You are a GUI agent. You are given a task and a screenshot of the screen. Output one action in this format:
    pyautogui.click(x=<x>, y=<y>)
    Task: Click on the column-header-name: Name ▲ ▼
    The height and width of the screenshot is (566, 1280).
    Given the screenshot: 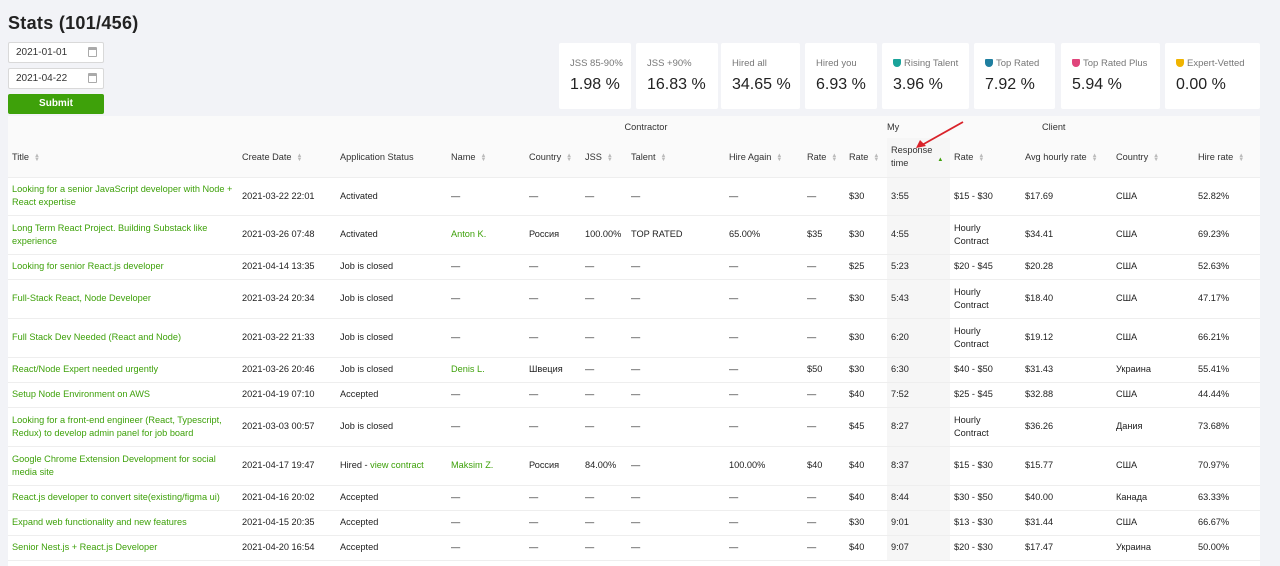 What is the action you would take?
    pyautogui.click(x=486, y=158)
    